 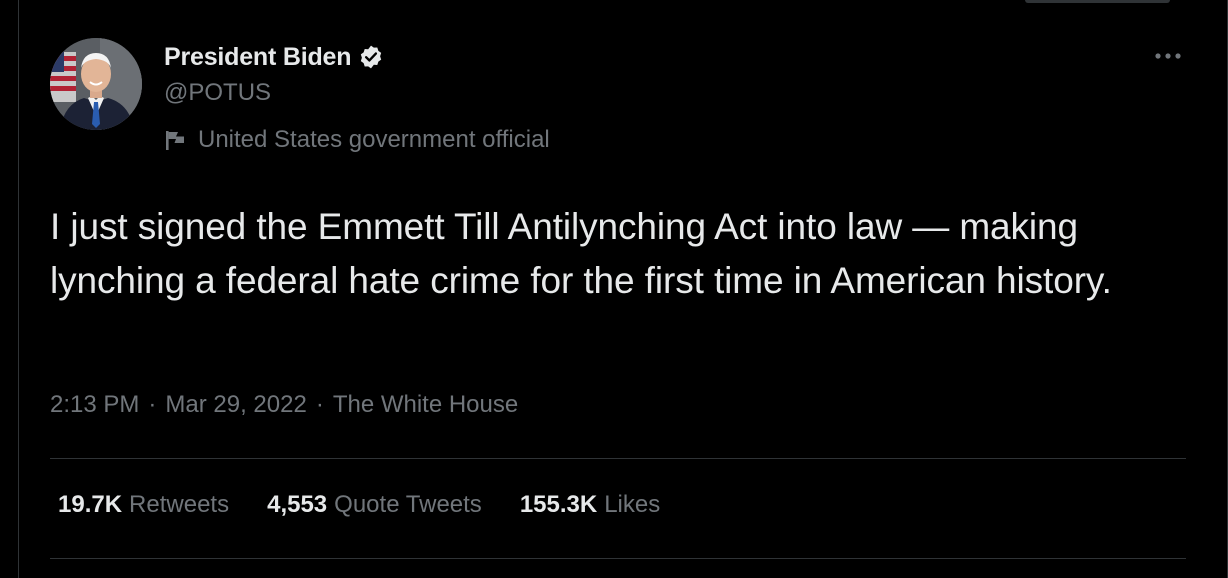 I want to click on likes-stat: 155.3K Likes, so click(x=590, y=505).